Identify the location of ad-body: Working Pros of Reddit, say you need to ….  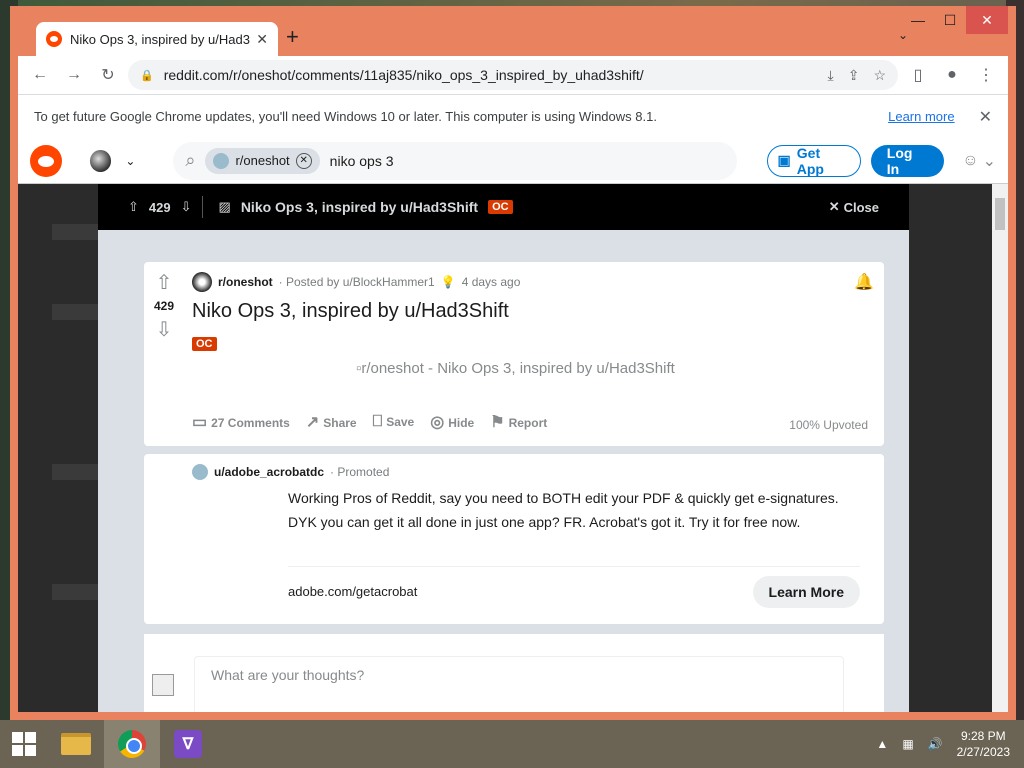
(568, 510).